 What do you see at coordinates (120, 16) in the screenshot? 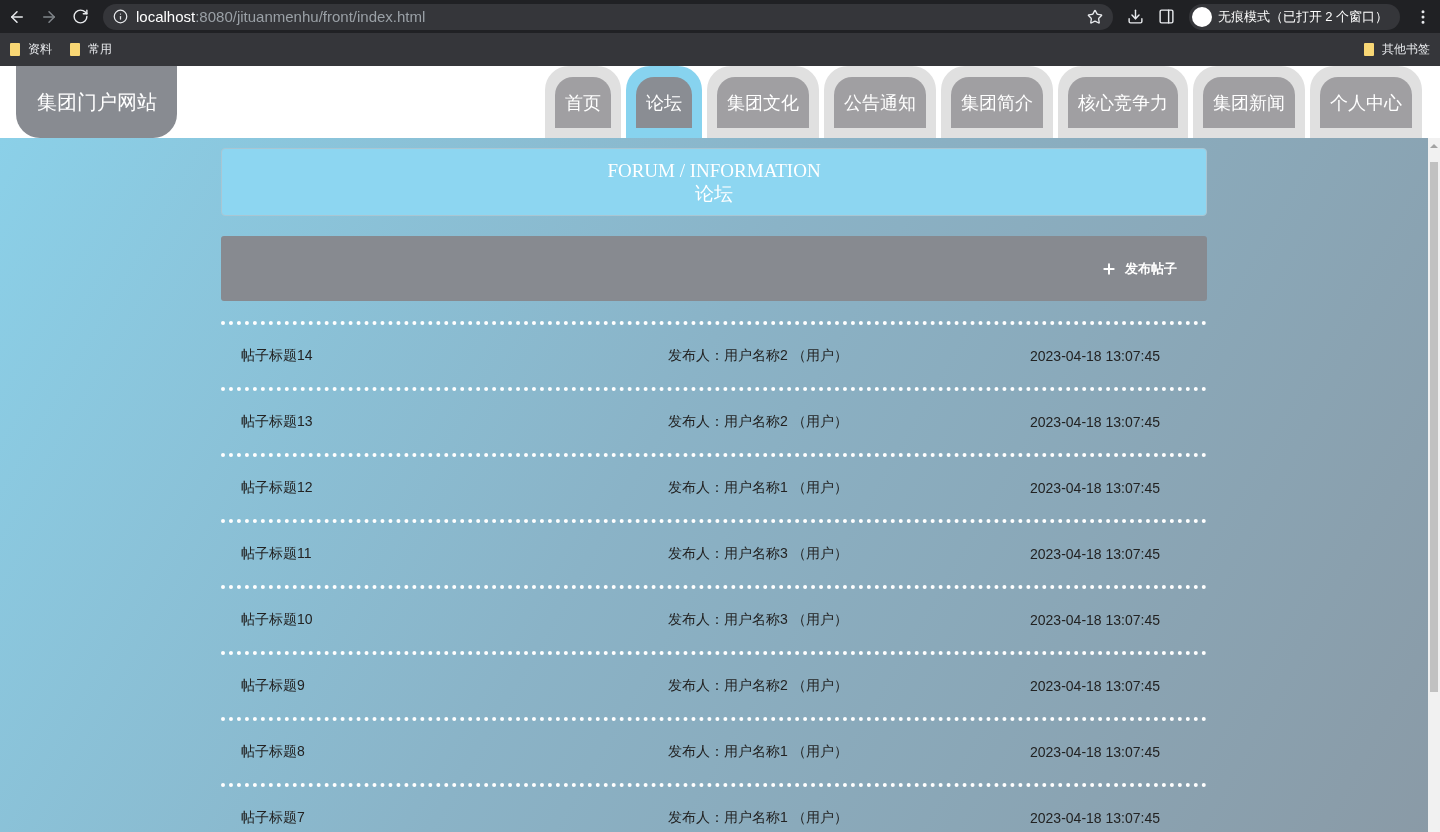
I see `info-icon` at bounding box center [120, 16].